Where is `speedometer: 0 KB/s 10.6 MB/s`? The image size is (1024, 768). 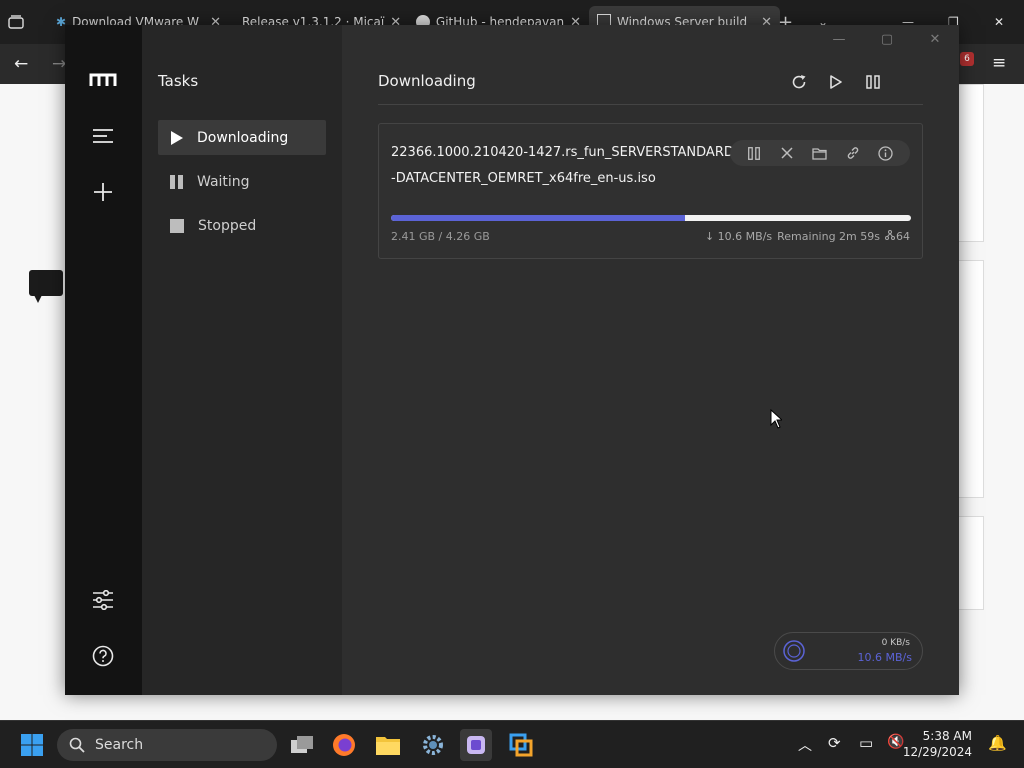
speedometer: 0 KB/s 10.6 MB/s is located at coordinates (848, 651).